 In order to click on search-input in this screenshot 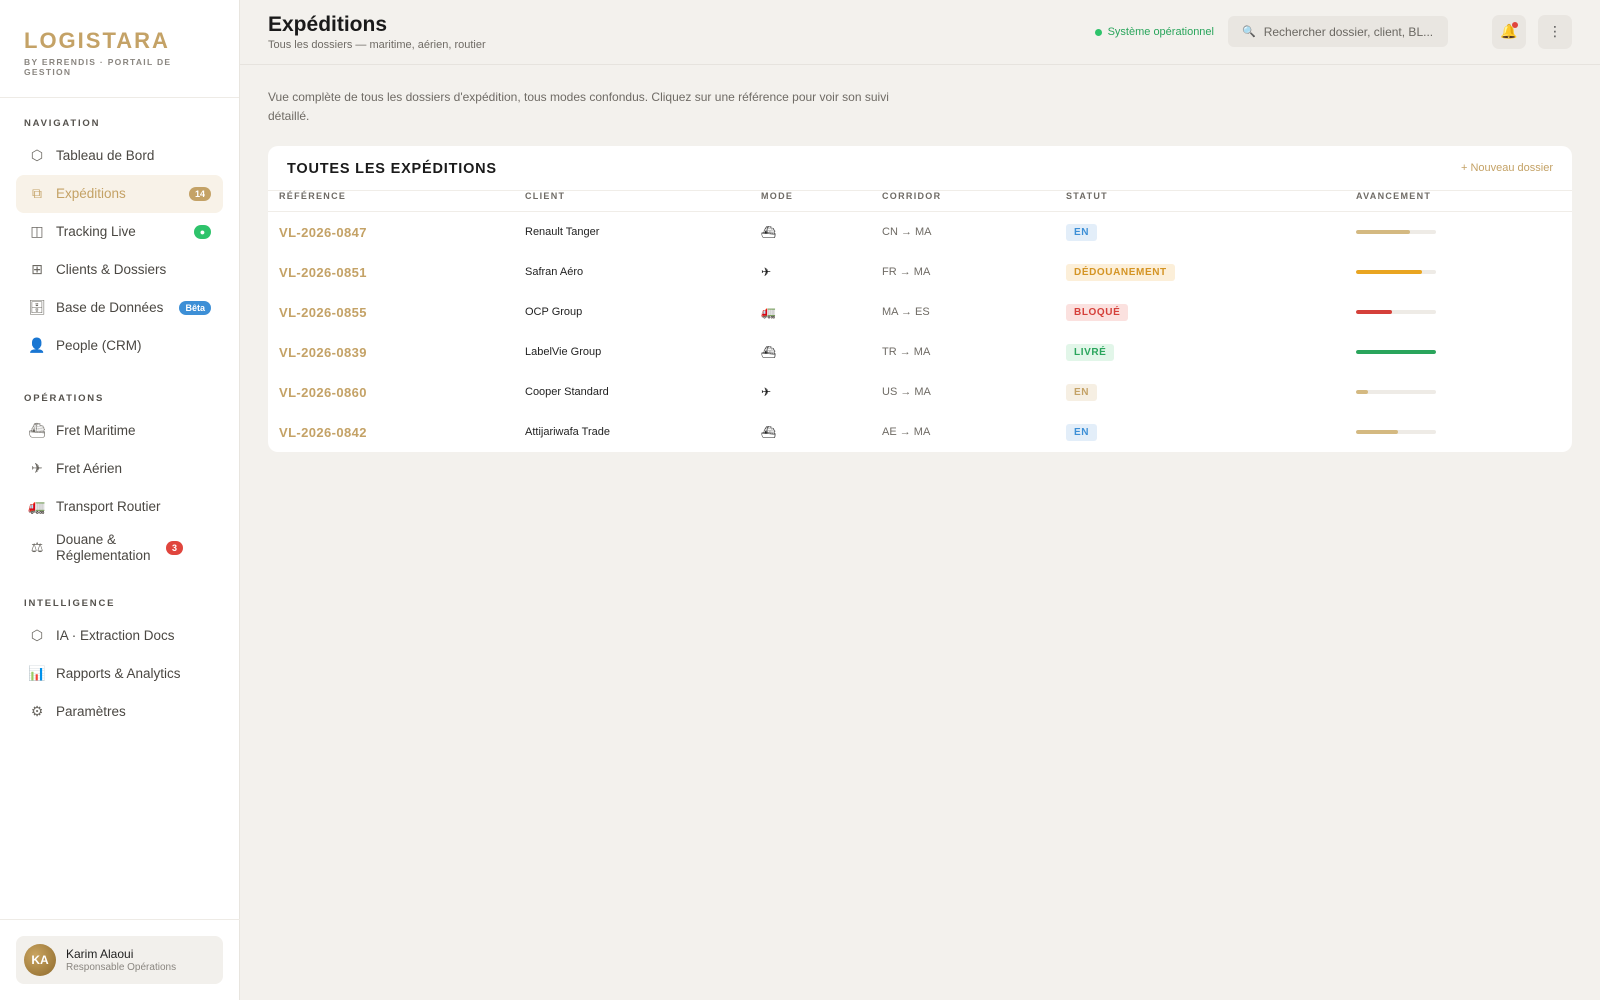, I will do `click(1348, 31)`.